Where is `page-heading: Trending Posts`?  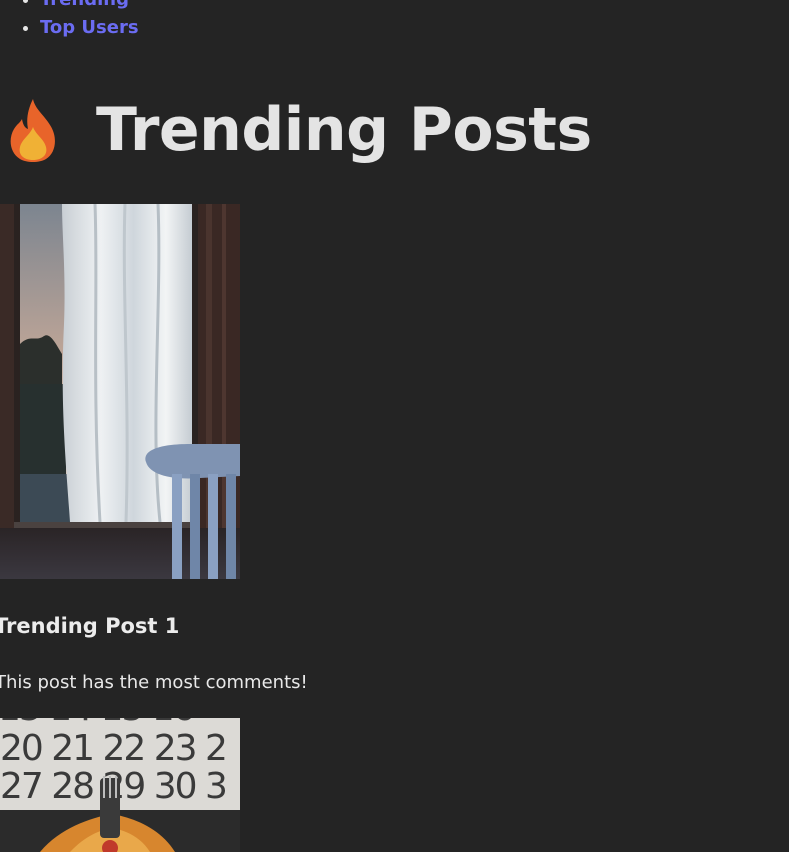
page-heading: Trending Posts is located at coordinates (300, 130).